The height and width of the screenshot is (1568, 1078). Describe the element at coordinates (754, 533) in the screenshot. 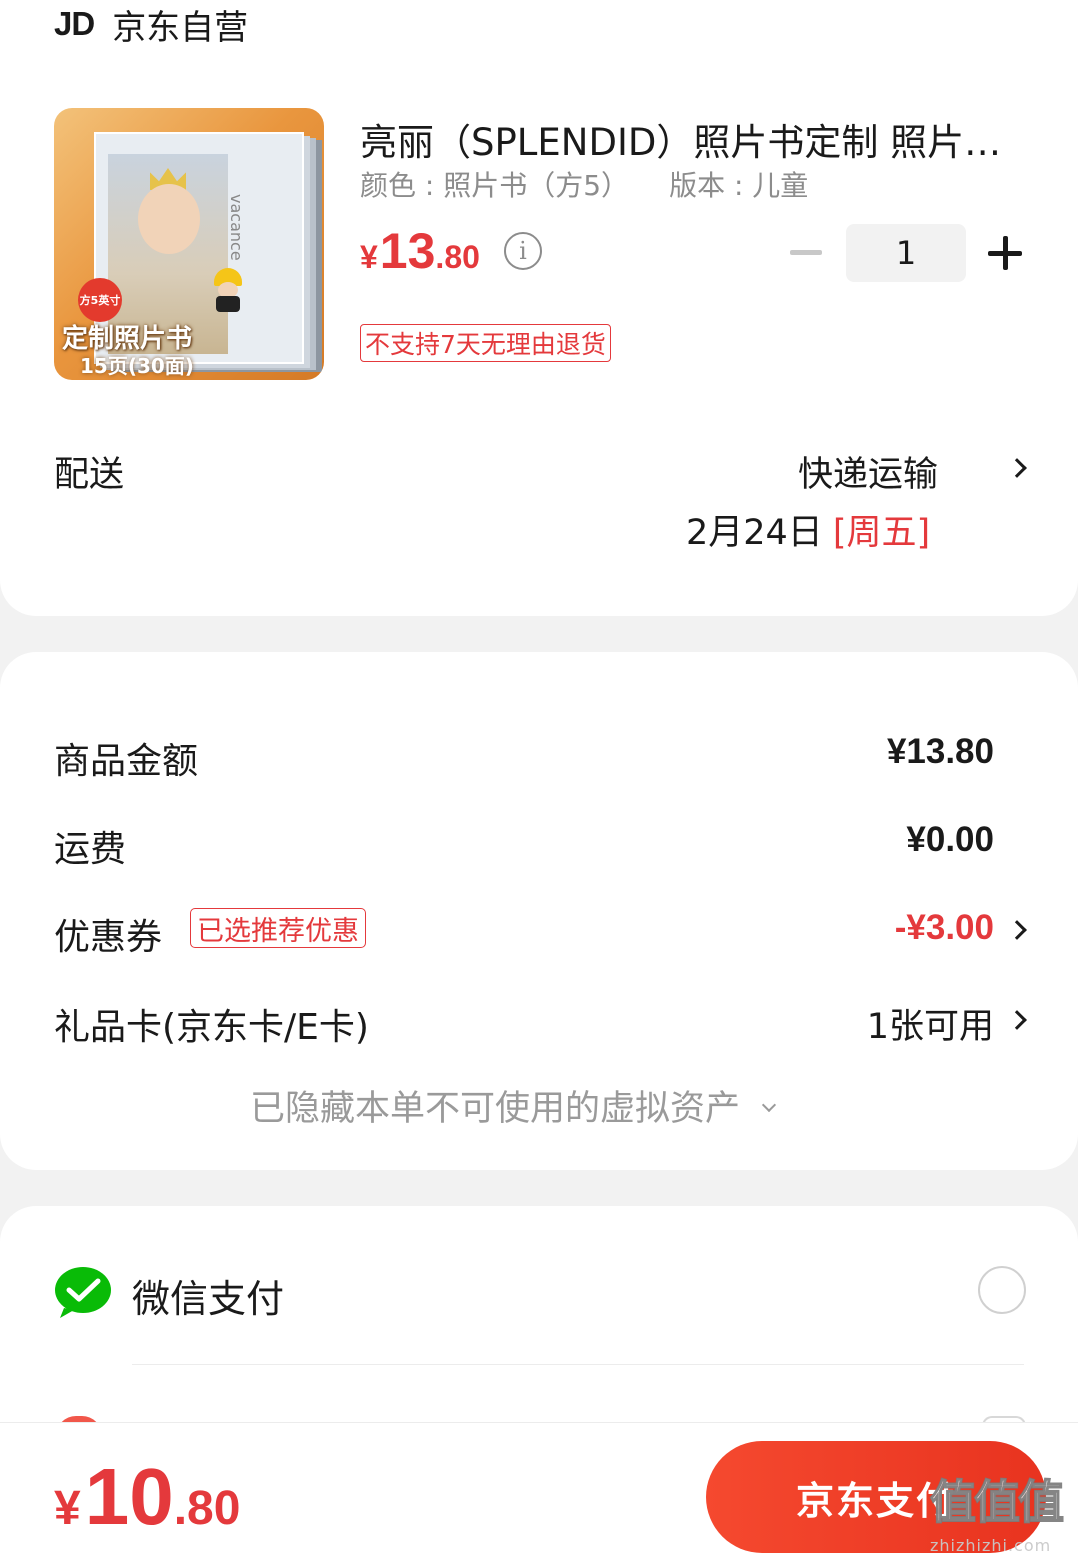

I see `delivery-date-text: 2月24日` at that location.